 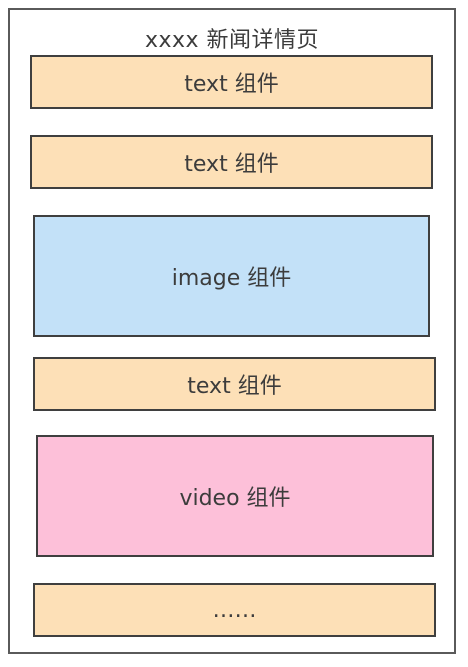 I want to click on text-component-block-2: text 组件, so click(x=231, y=162).